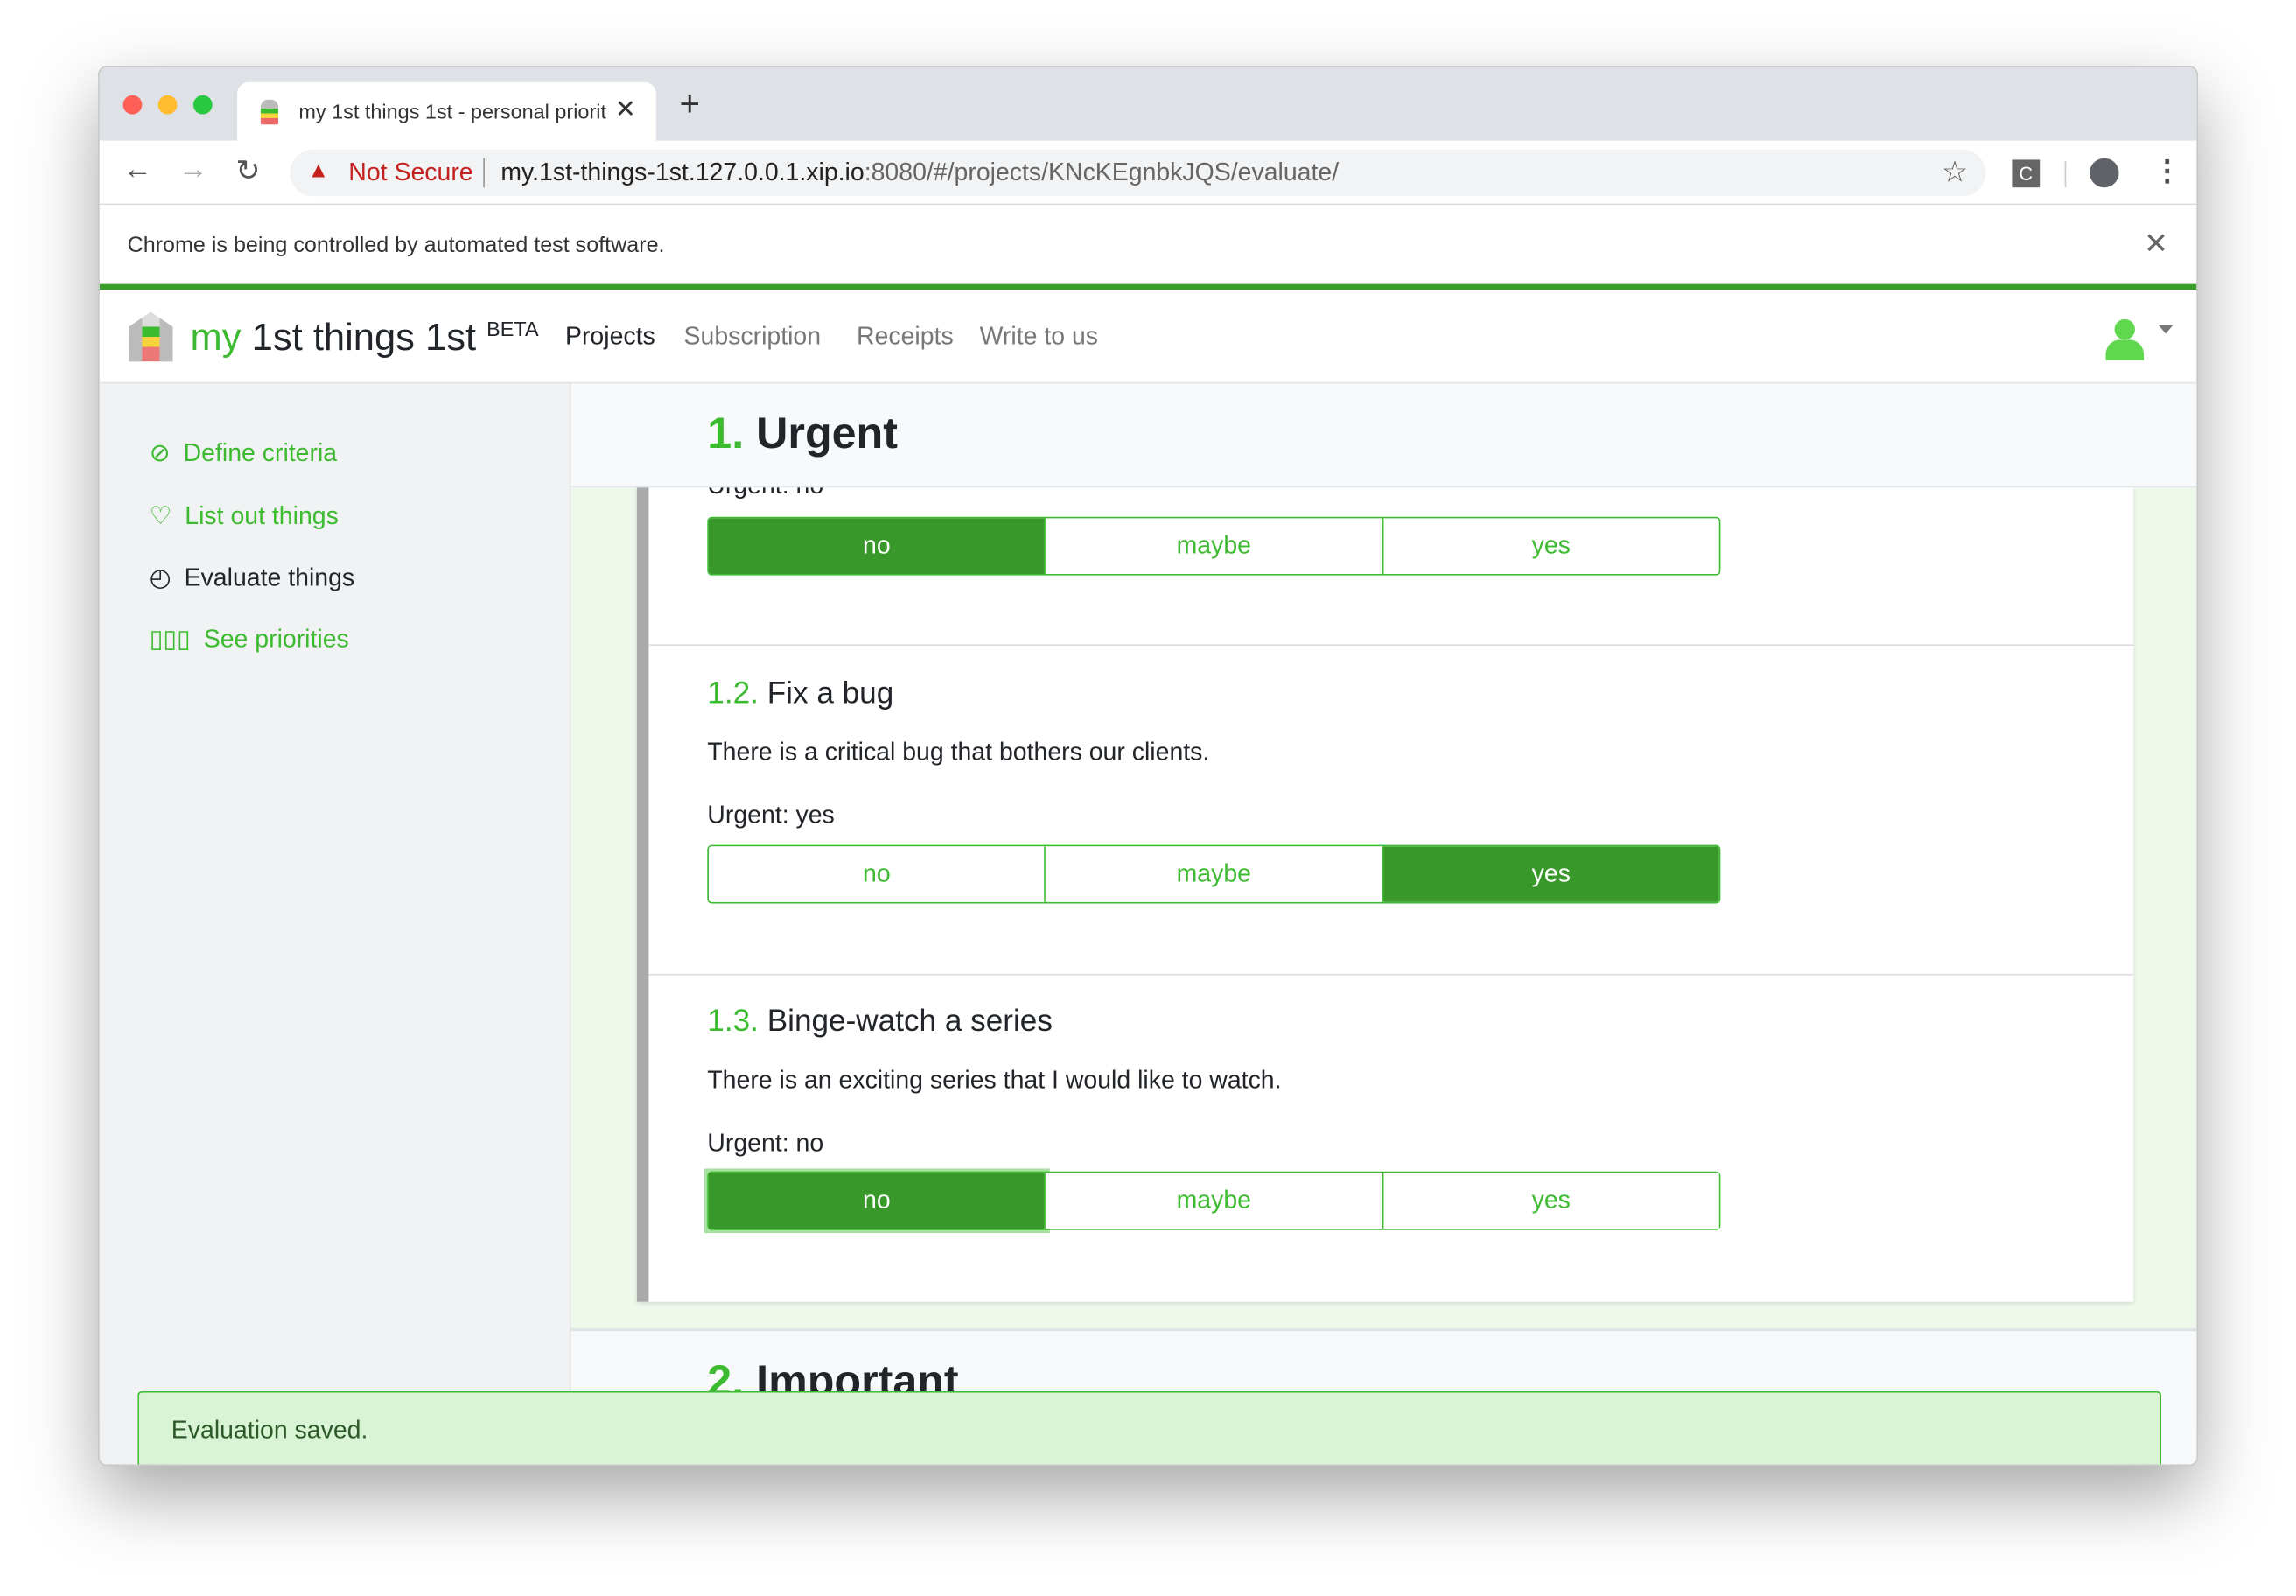 The width and height of the screenshot is (2296, 1596). I want to click on sidebar-item-label: List out things, so click(262, 516).